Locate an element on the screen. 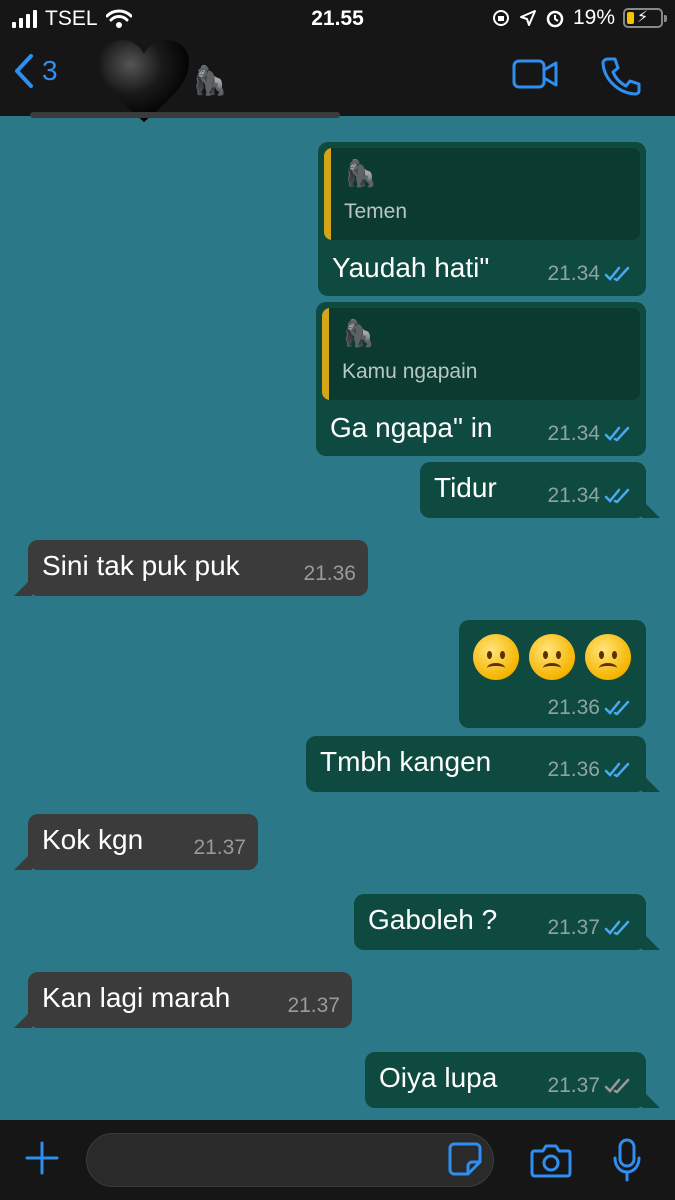 The width and height of the screenshot is (675, 1200). camera-icon is located at coordinates (551, 1160).